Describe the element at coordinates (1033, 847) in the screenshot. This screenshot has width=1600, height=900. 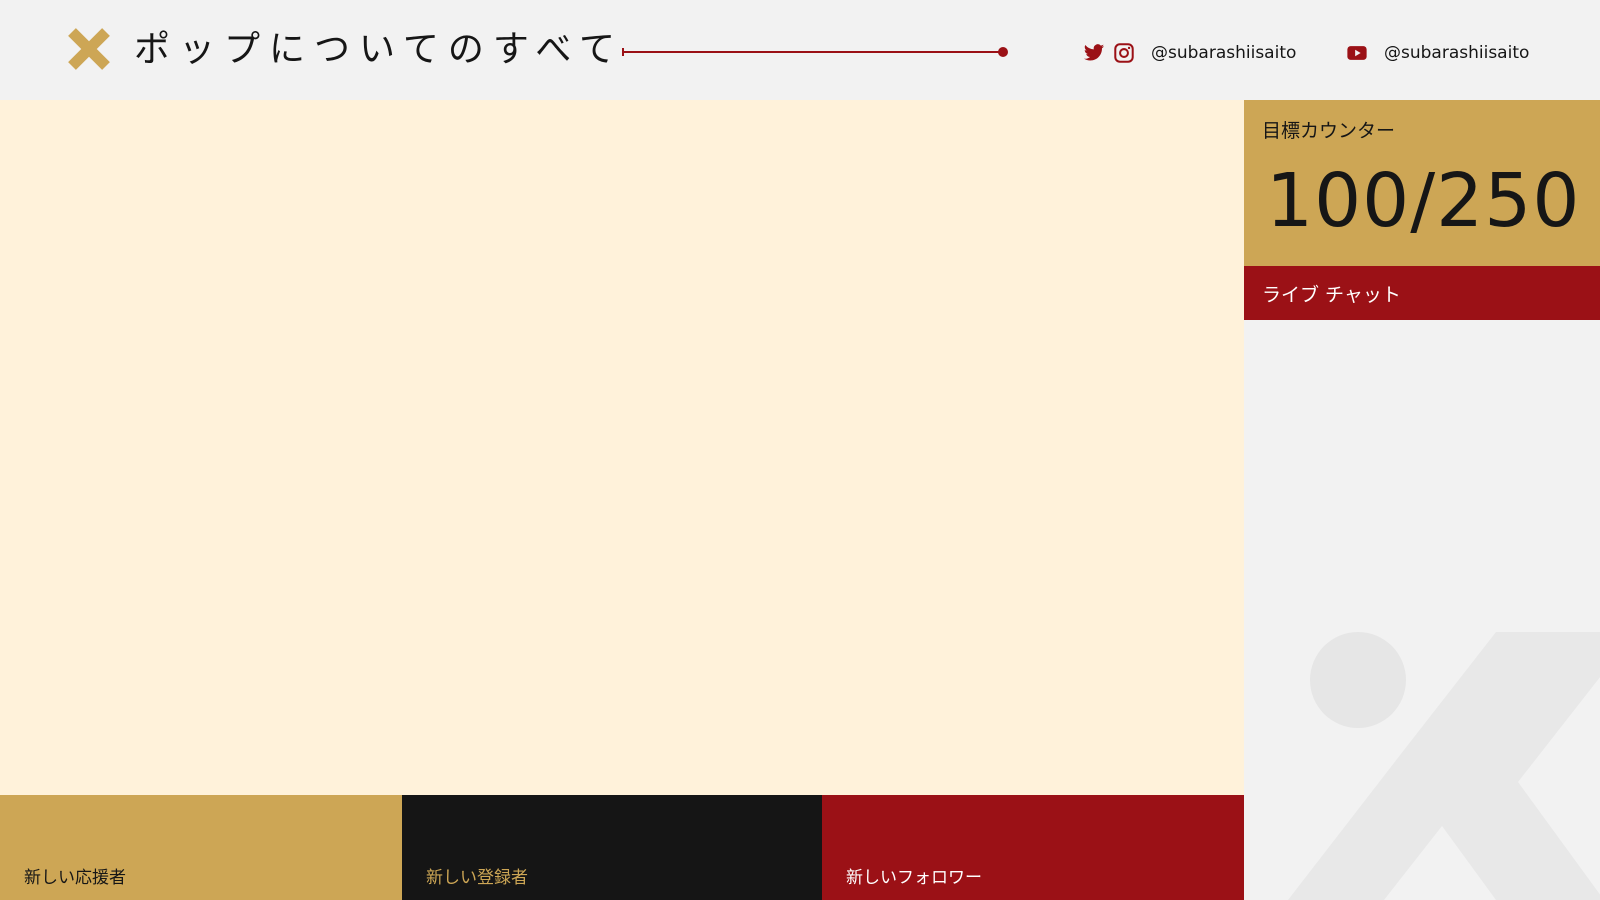
I see `alert-new-follower: 新しいフォロワー` at that location.